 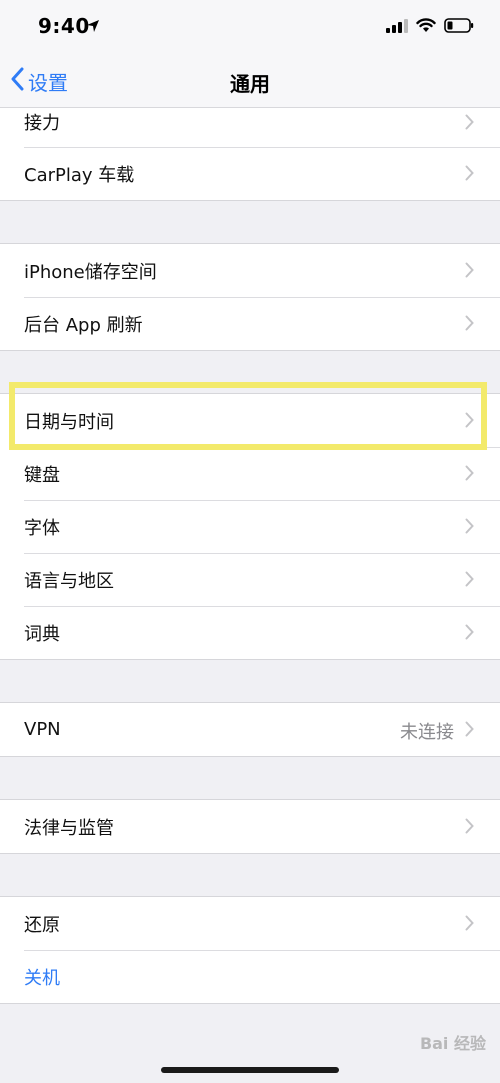 I want to click on row-label: 后台 App 刷新, so click(x=83, y=325).